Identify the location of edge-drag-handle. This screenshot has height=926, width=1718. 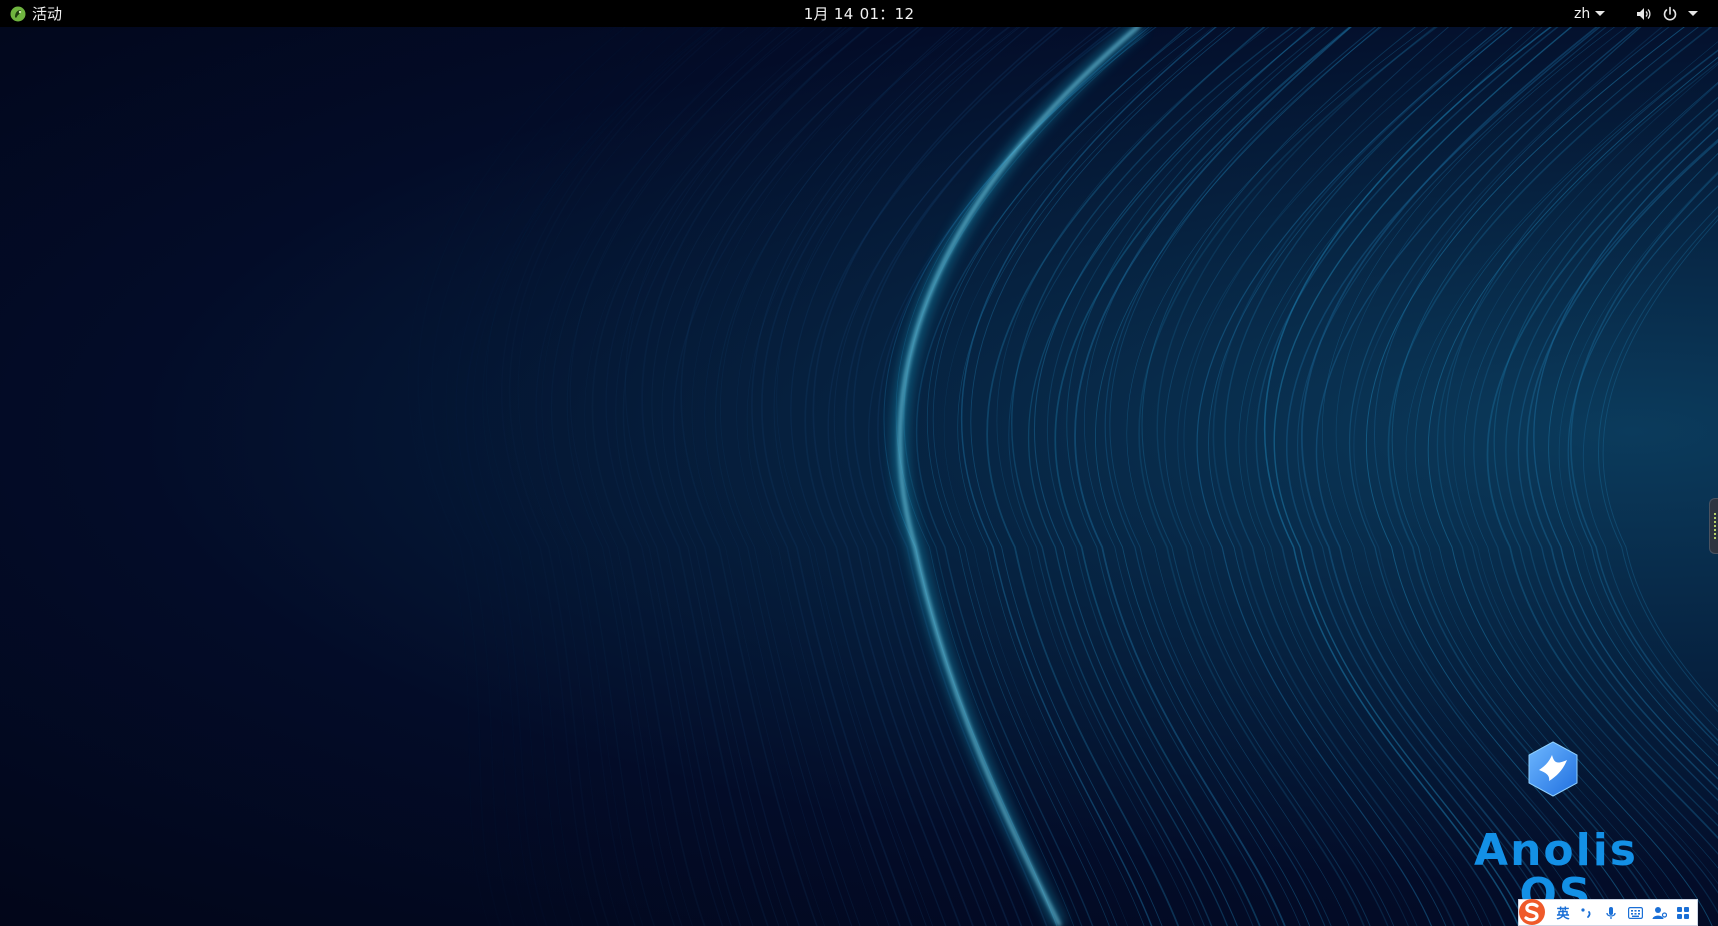
(1713, 526).